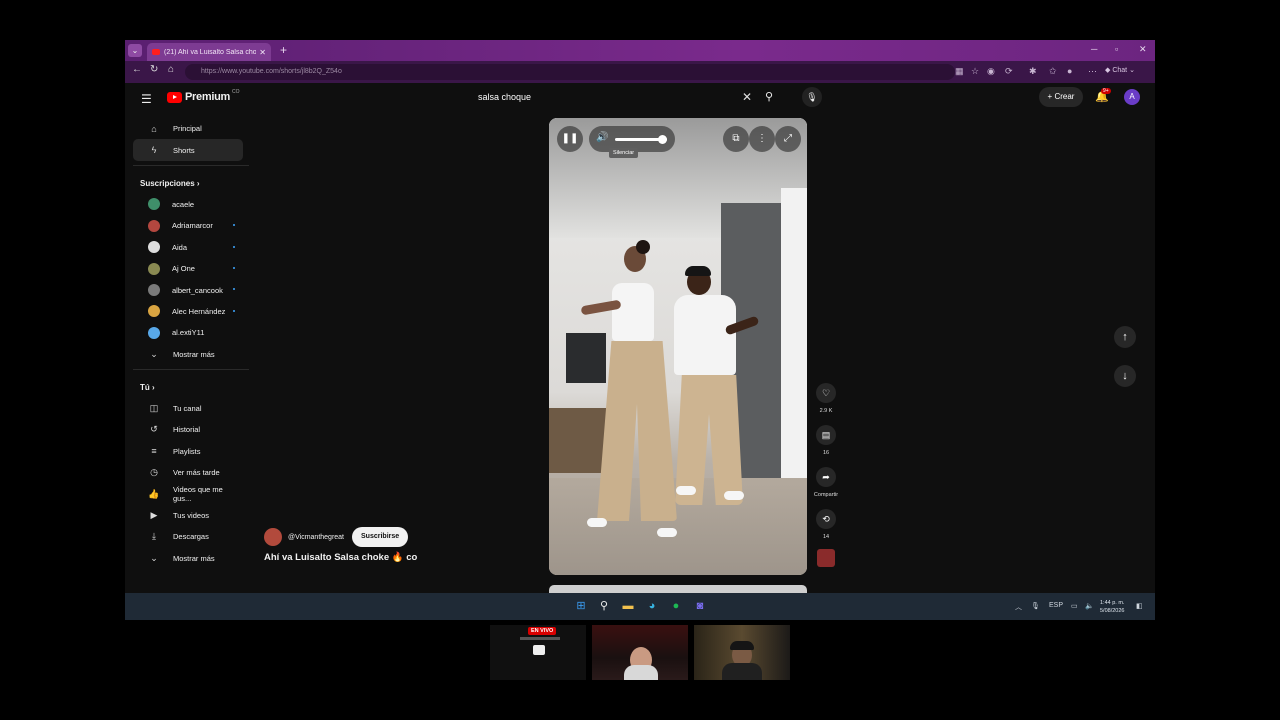 The height and width of the screenshot is (720, 1280). I want to click on clear-search-icon: ✕, so click(747, 97).